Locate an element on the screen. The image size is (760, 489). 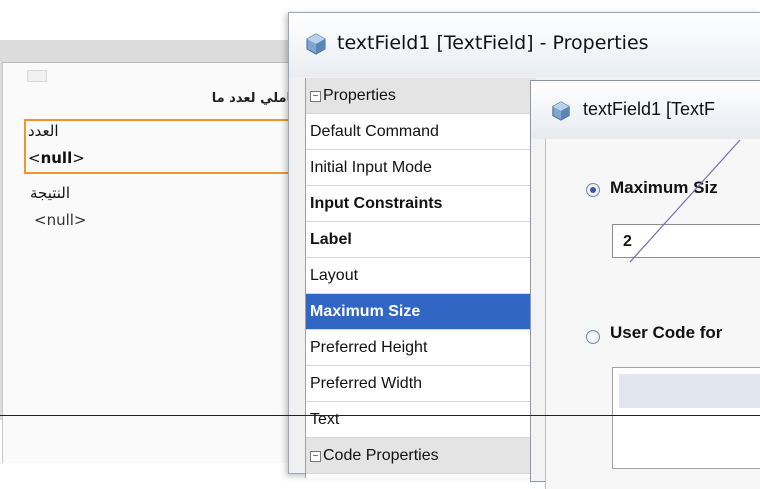
annotation-arrow-line is located at coordinates (685, 201).